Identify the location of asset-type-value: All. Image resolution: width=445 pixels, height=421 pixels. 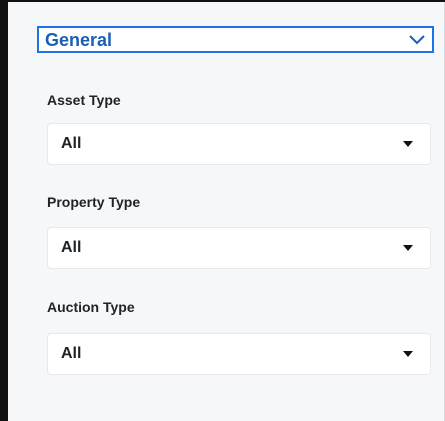
(71, 143).